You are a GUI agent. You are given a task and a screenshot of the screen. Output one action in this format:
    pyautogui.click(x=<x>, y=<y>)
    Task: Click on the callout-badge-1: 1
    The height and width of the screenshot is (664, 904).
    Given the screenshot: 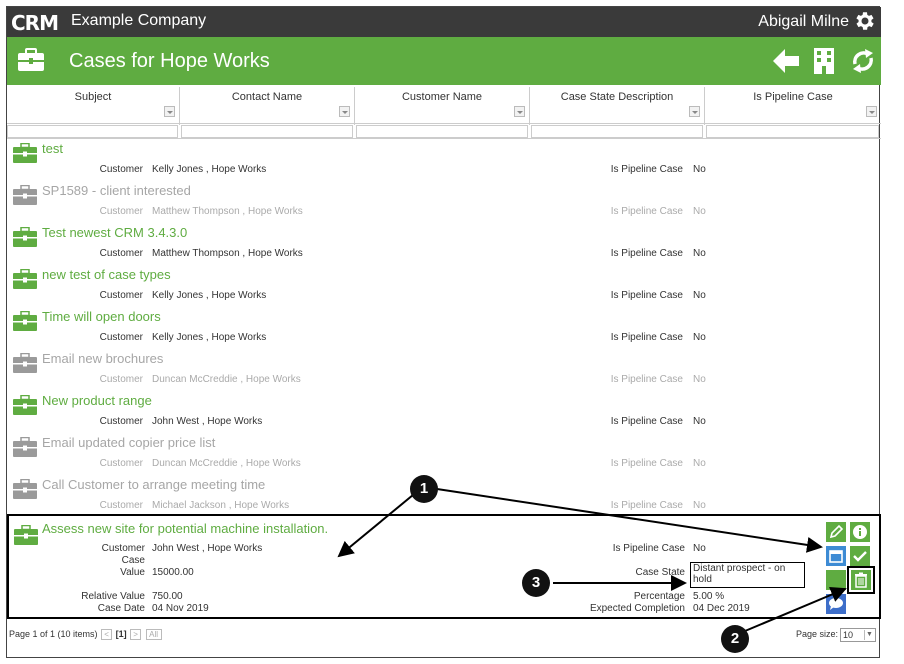 What is the action you would take?
    pyautogui.click(x=424, y=489)
    